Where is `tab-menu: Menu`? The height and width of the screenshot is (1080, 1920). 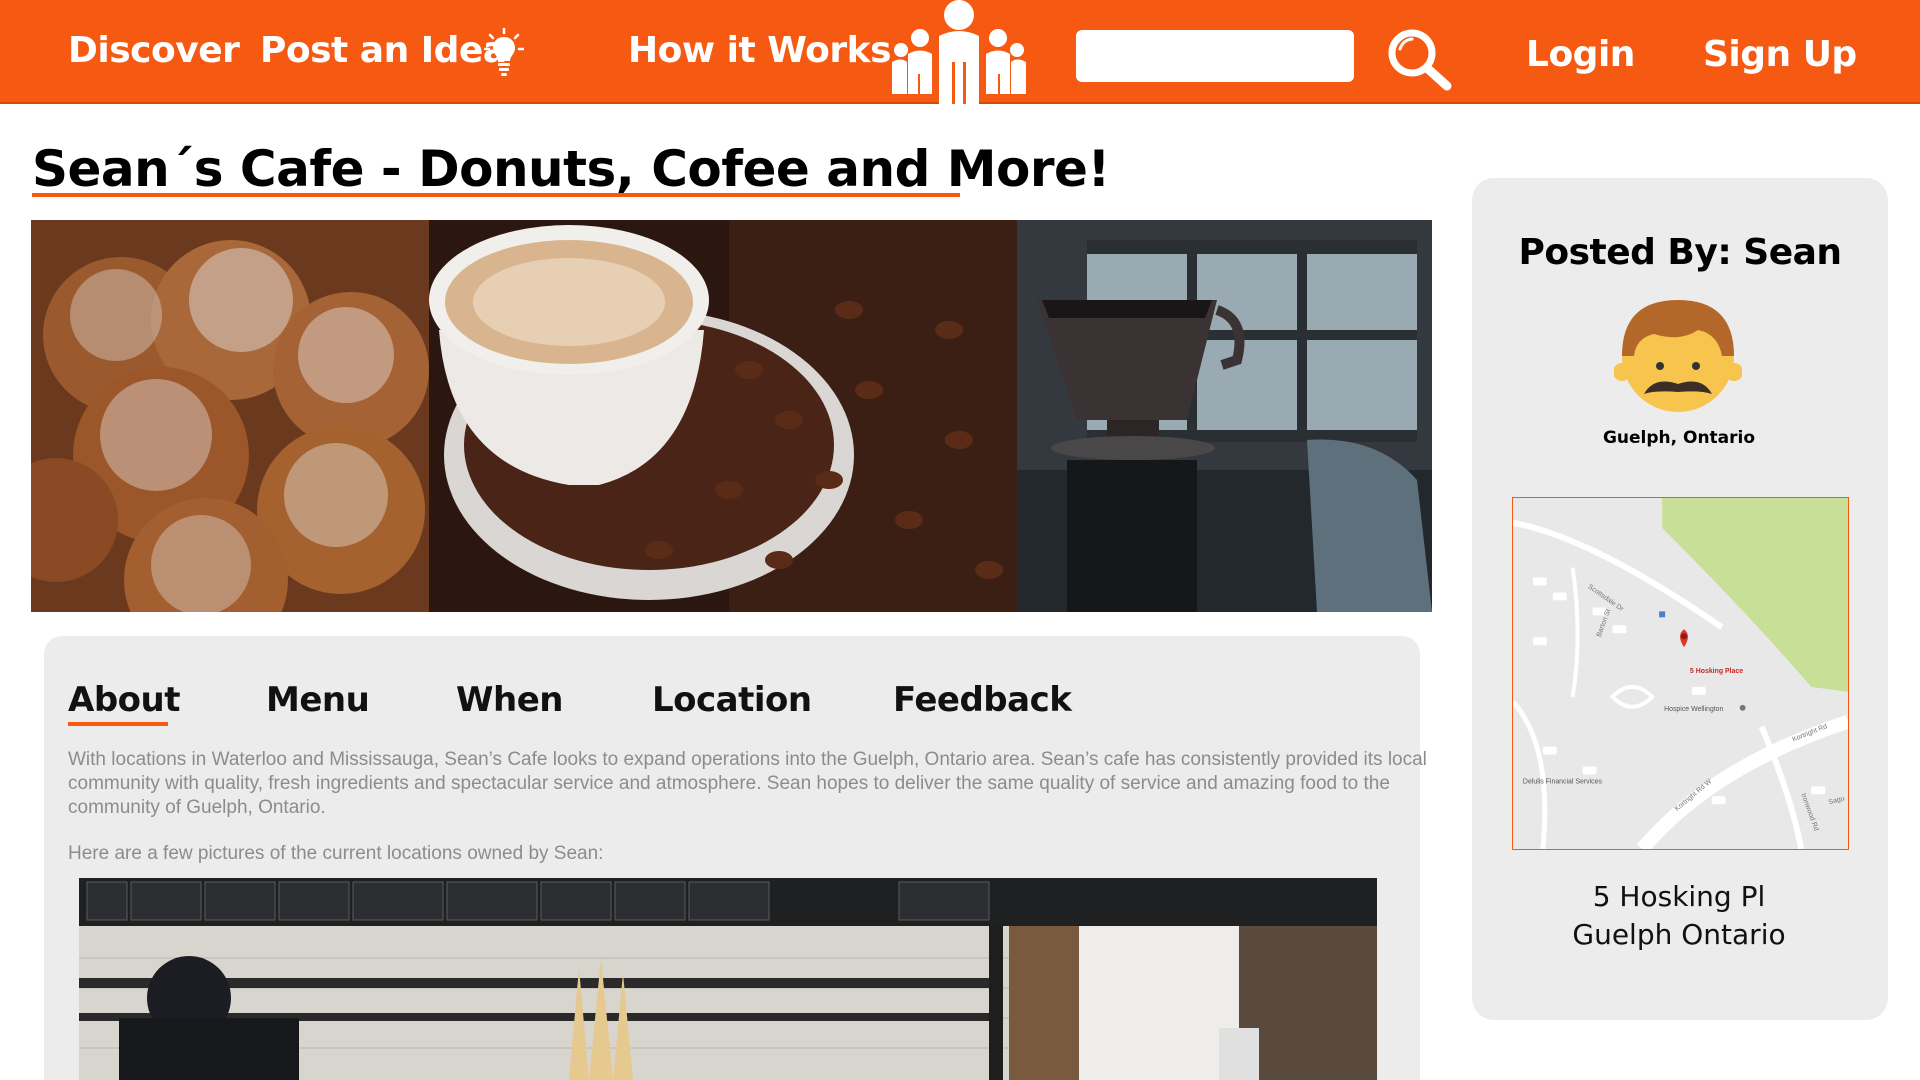
tab-menu: Menu is located at coordinates (318, 700).